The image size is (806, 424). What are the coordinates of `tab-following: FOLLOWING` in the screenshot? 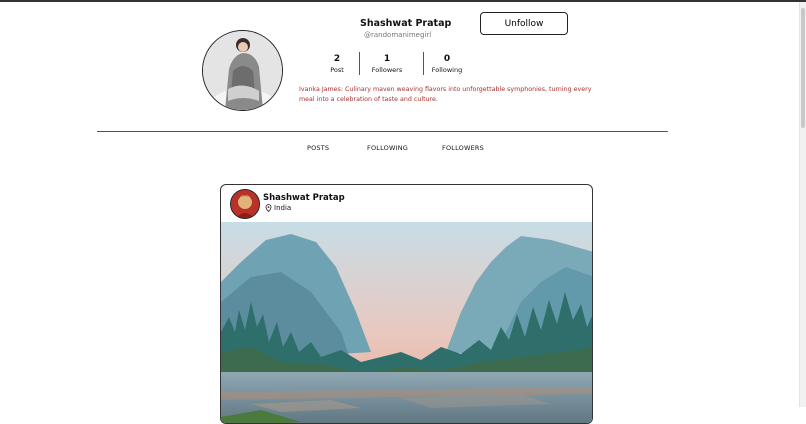 It's located at (387, 148).